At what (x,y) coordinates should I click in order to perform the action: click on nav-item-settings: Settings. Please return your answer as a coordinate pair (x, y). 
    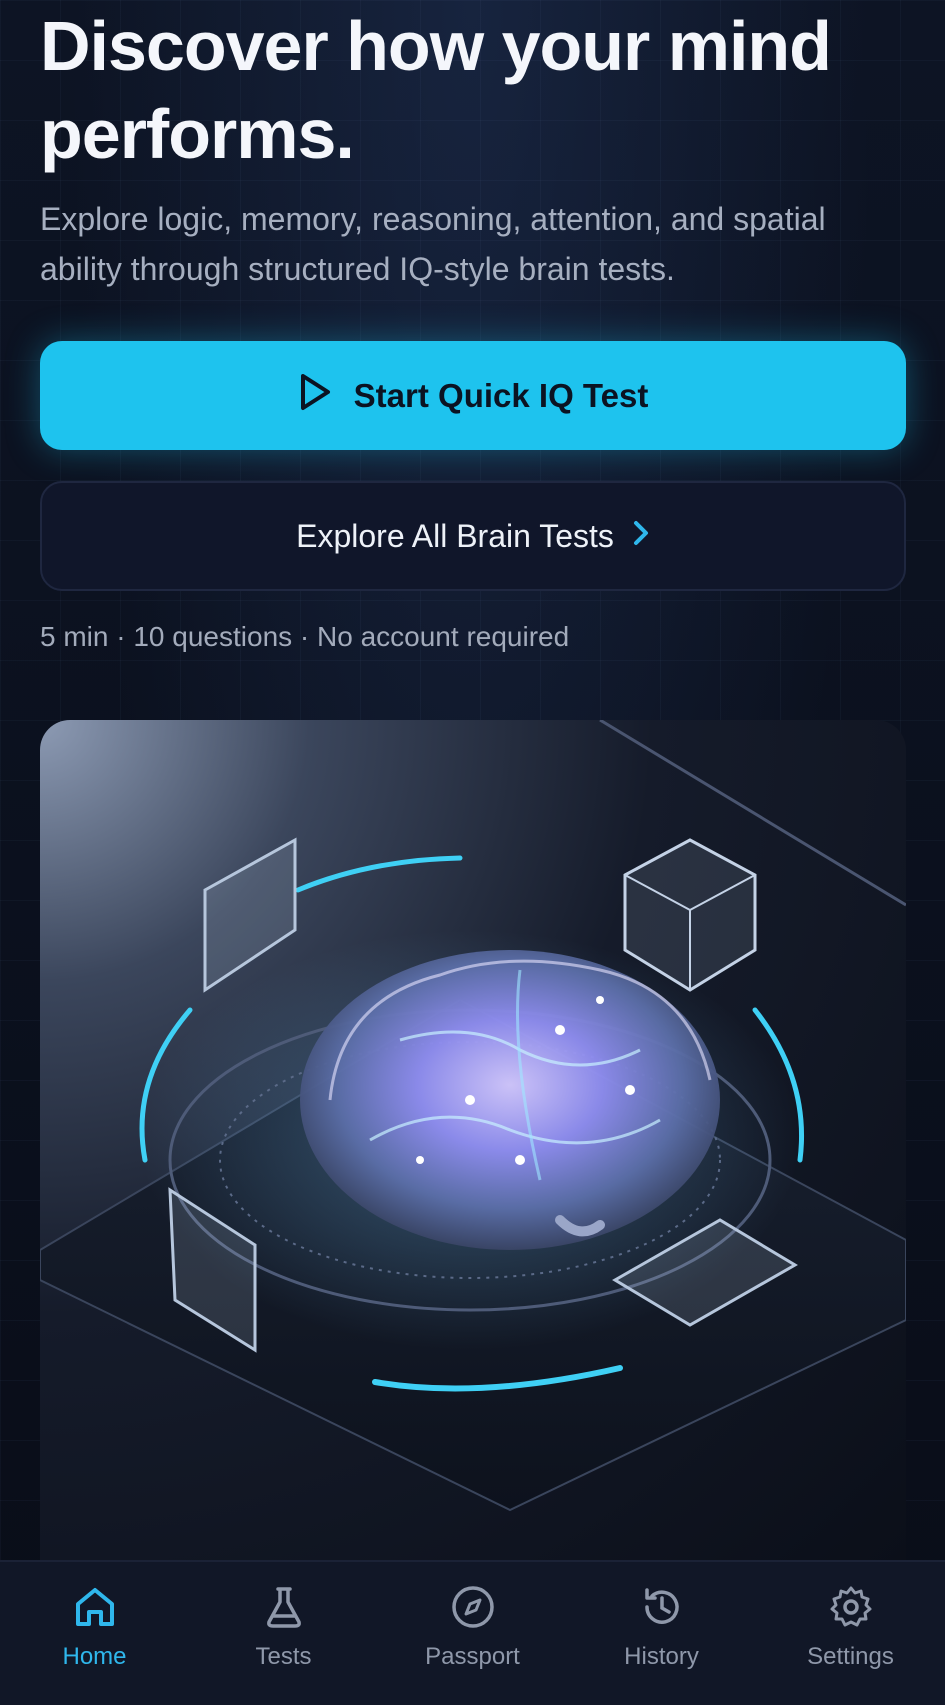
    Looking at the image, I should click on (850, 1633).